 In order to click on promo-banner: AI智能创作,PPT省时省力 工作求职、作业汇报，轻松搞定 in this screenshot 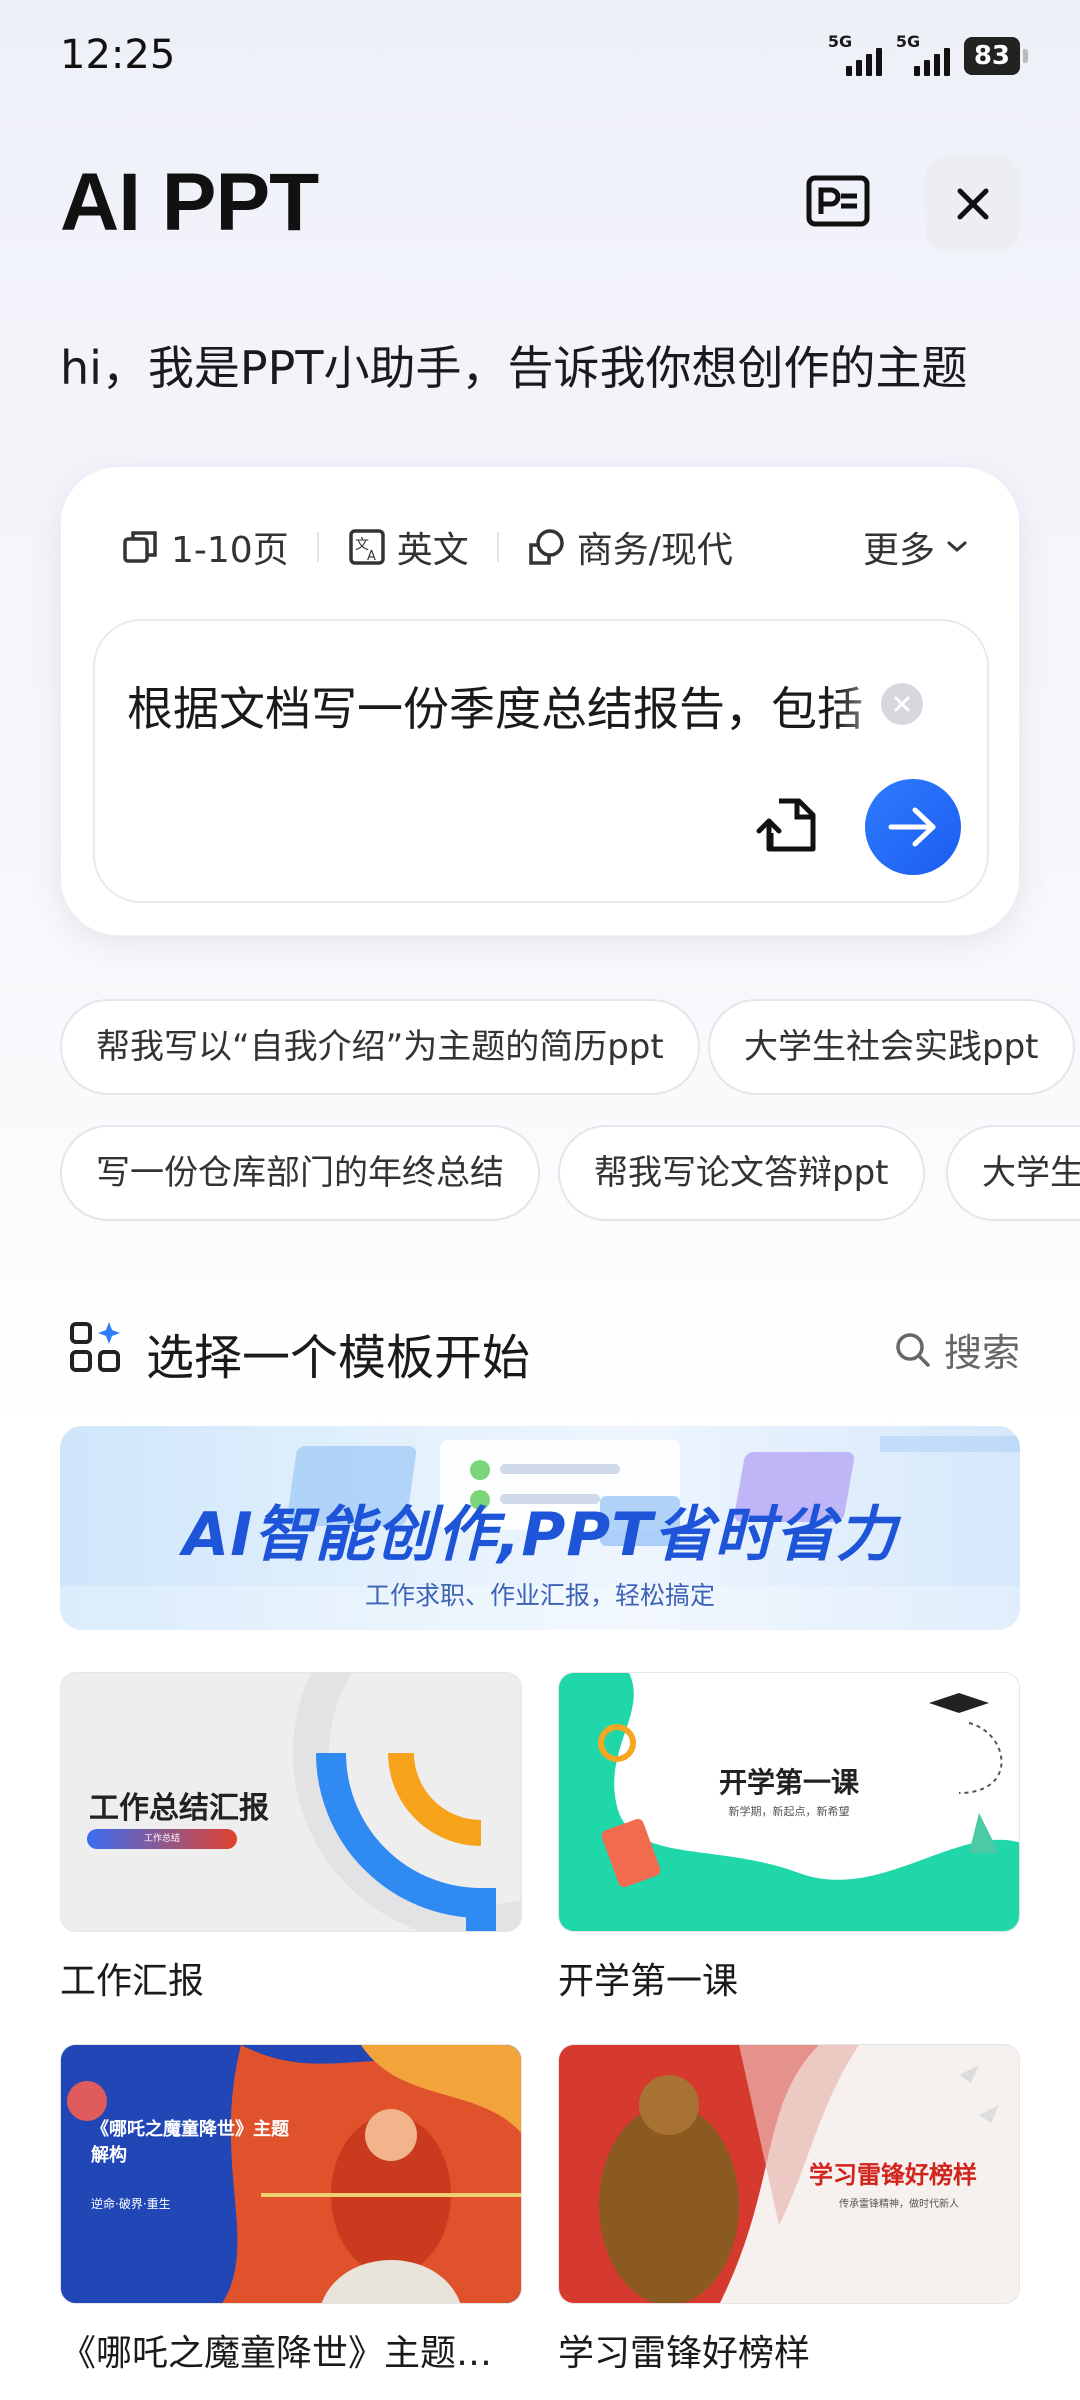, I will do `click(540, 1528)`.